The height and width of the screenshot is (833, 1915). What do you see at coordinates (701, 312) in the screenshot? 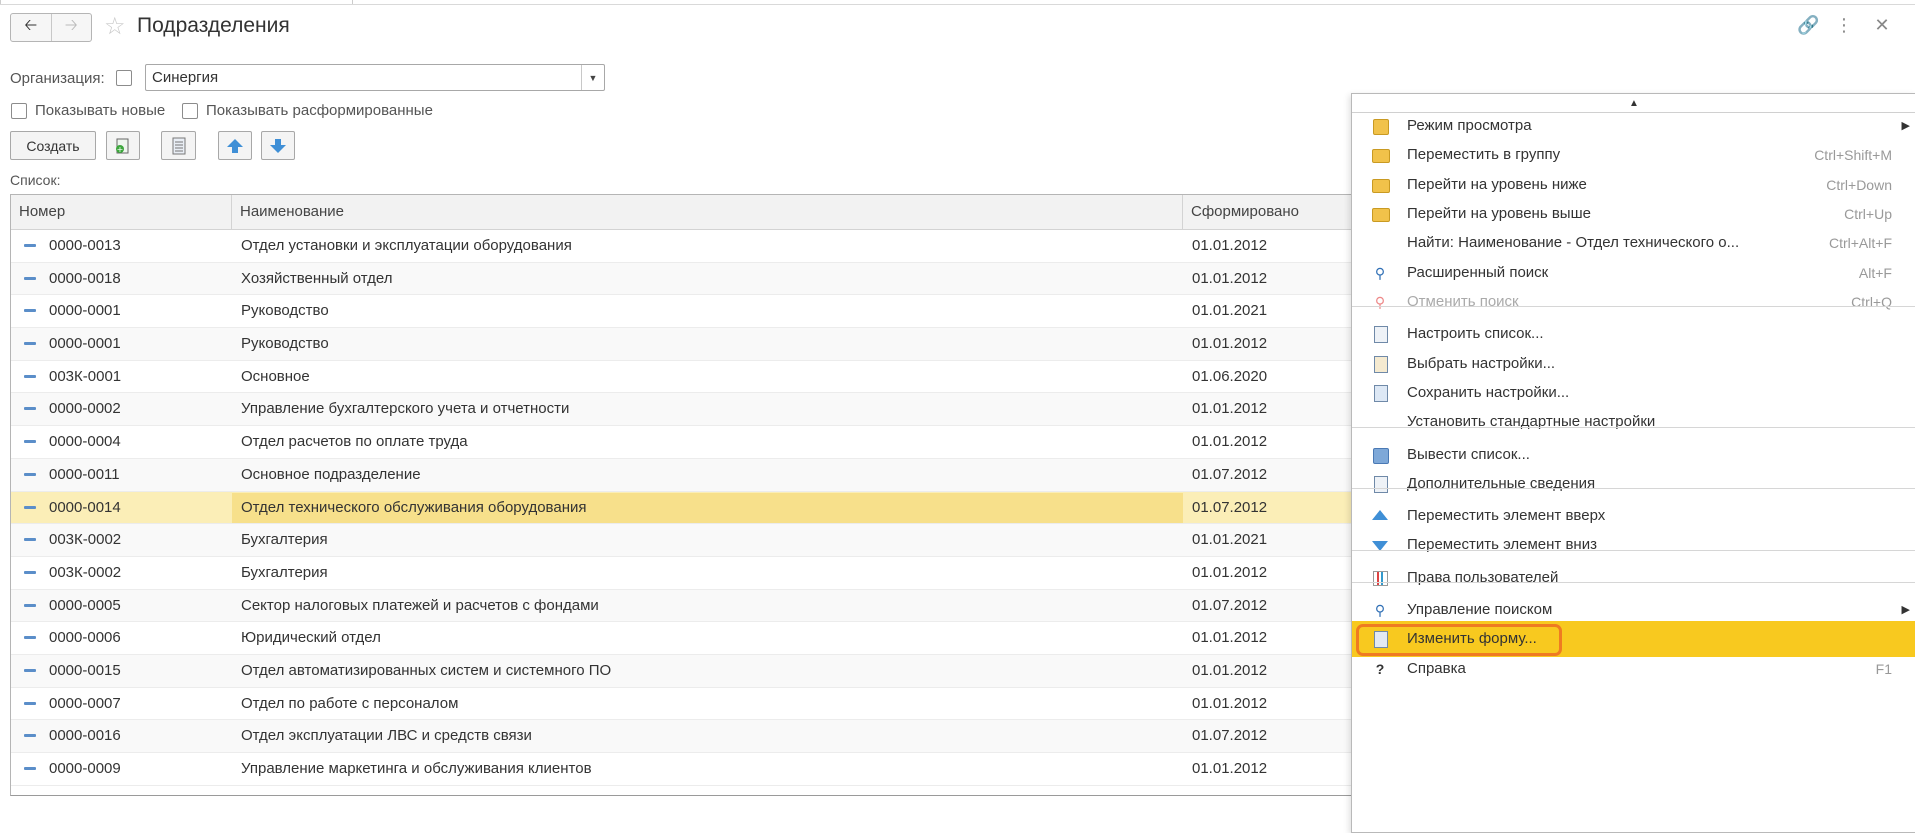
I see `table-row: 0000-0001 Руководство 01.01.2021` at bounding box center [701, 312].